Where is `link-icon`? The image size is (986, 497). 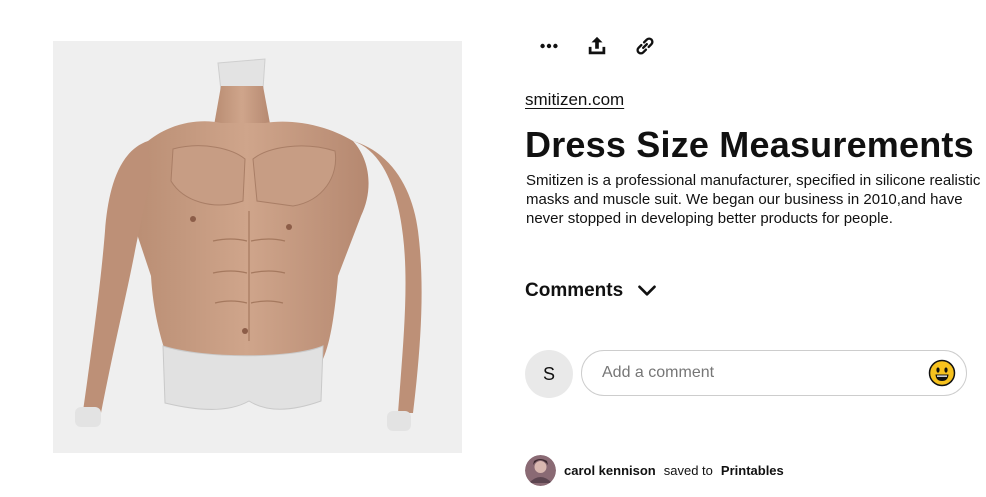 link-icon is located at coordinates (645, 46).